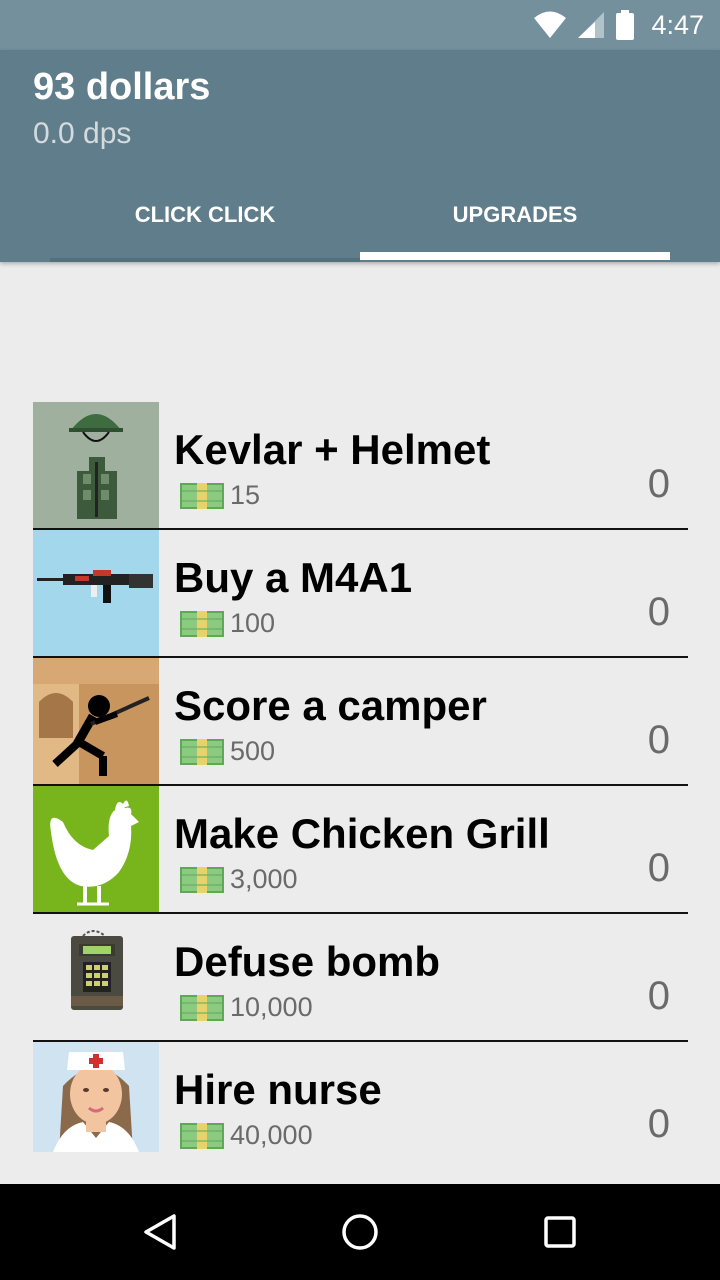 This screenshot has width=720, height=1280. What do you see at coordinates (271, 1135) in the screenshot?
I see `upgrade-price: 40,000` at bounding box center [271, 1135].